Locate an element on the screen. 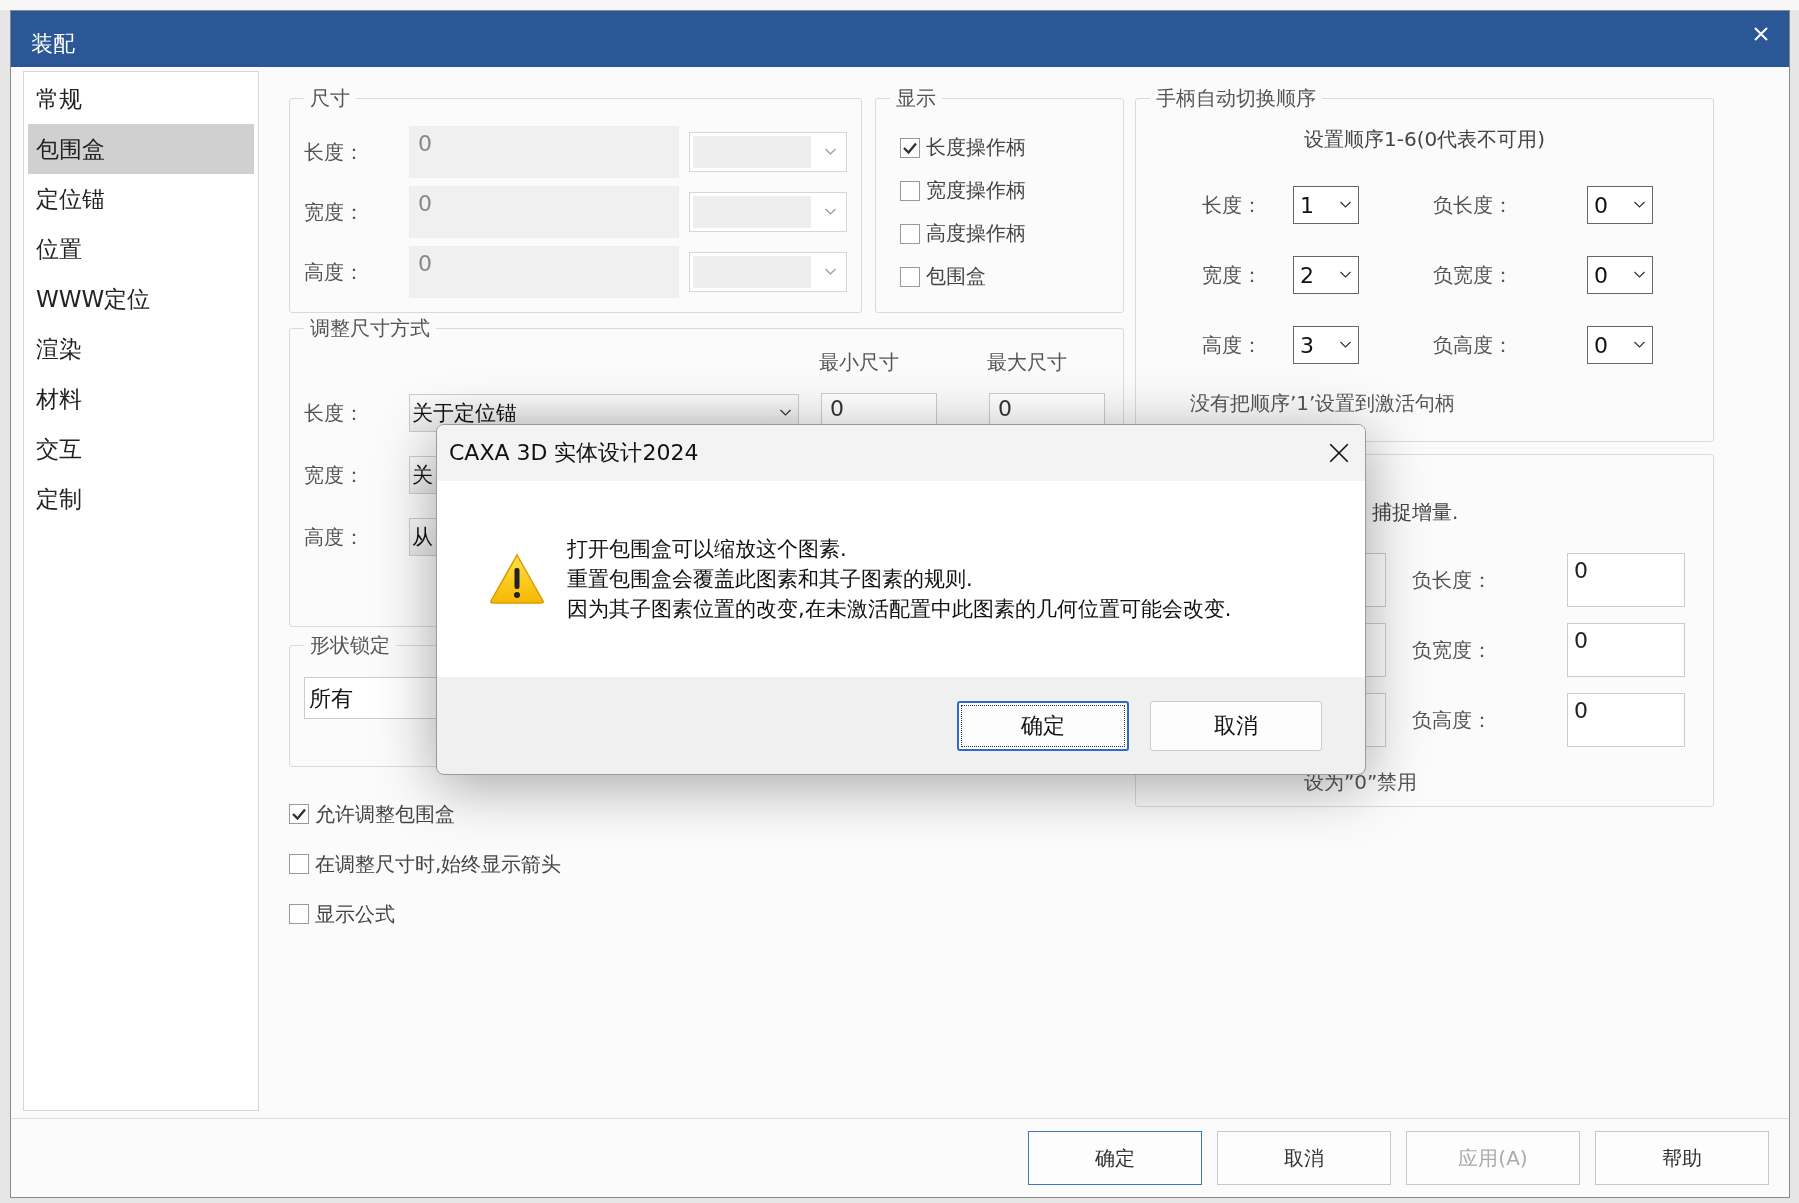 Image resolution: width=1799 pixels, height=1203 pixels. checkbox-label: 包围盒 is located at coordinates (956, 276).